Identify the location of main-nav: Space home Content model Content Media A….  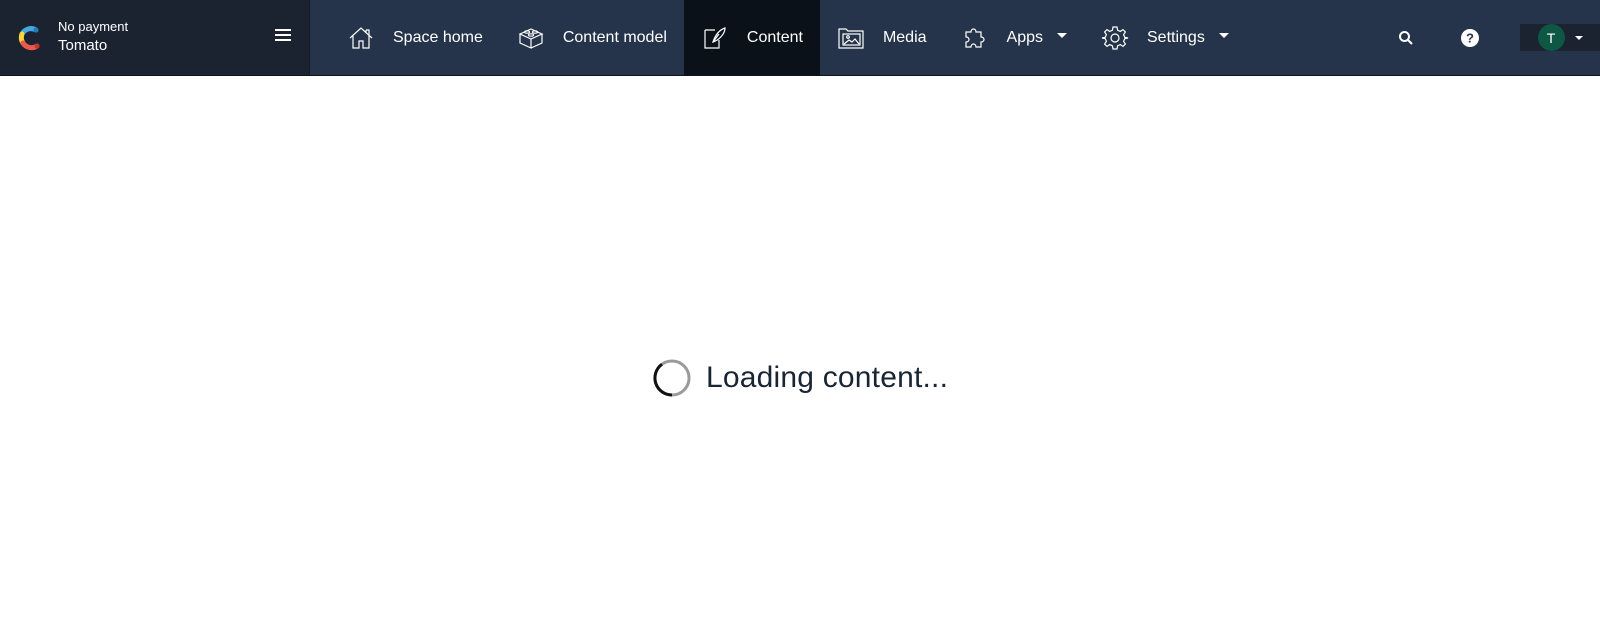
(842, 37).